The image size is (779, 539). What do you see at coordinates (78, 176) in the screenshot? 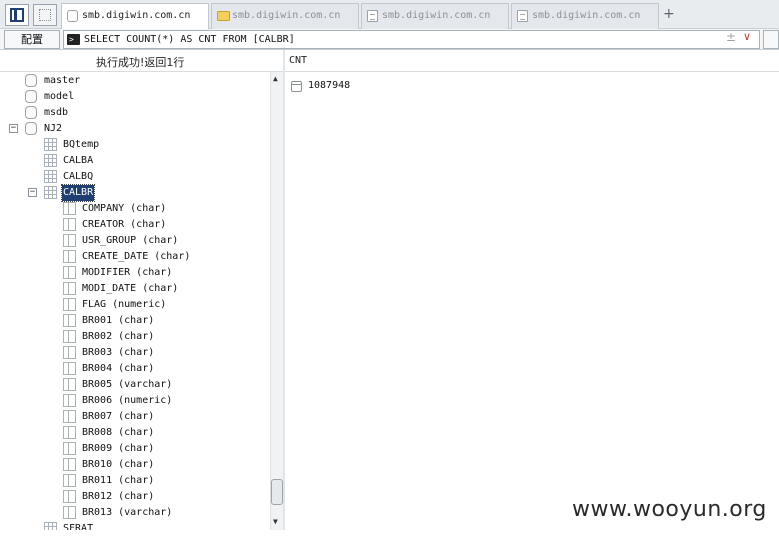
I see `tree-item-label: CALBQ` at bounding box center [78, 176].